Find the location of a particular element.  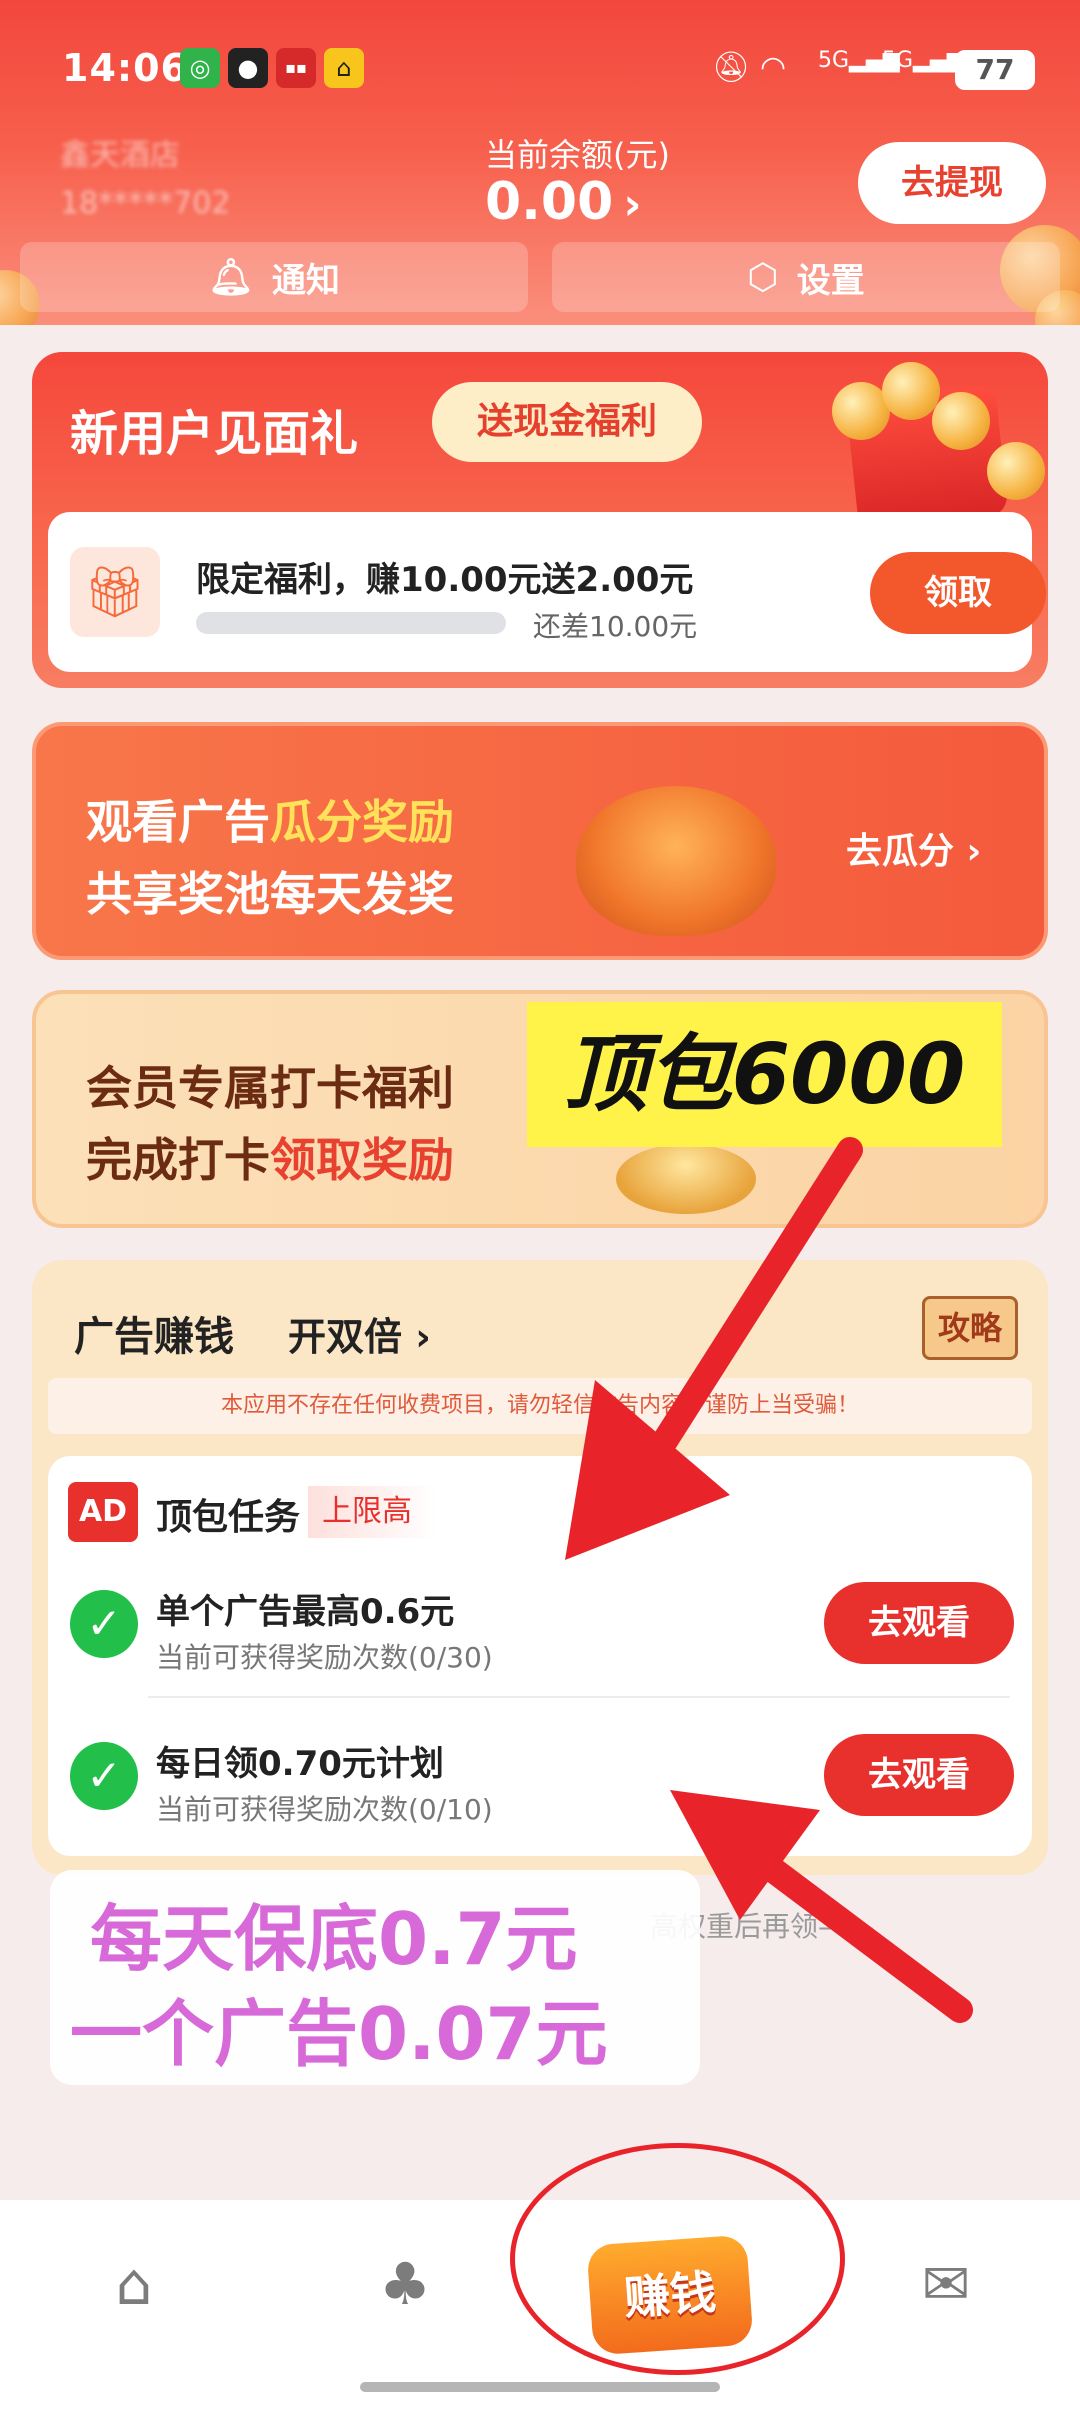

cash-benefit-pill: 送现金福利 is located at coordinates (567, 422).